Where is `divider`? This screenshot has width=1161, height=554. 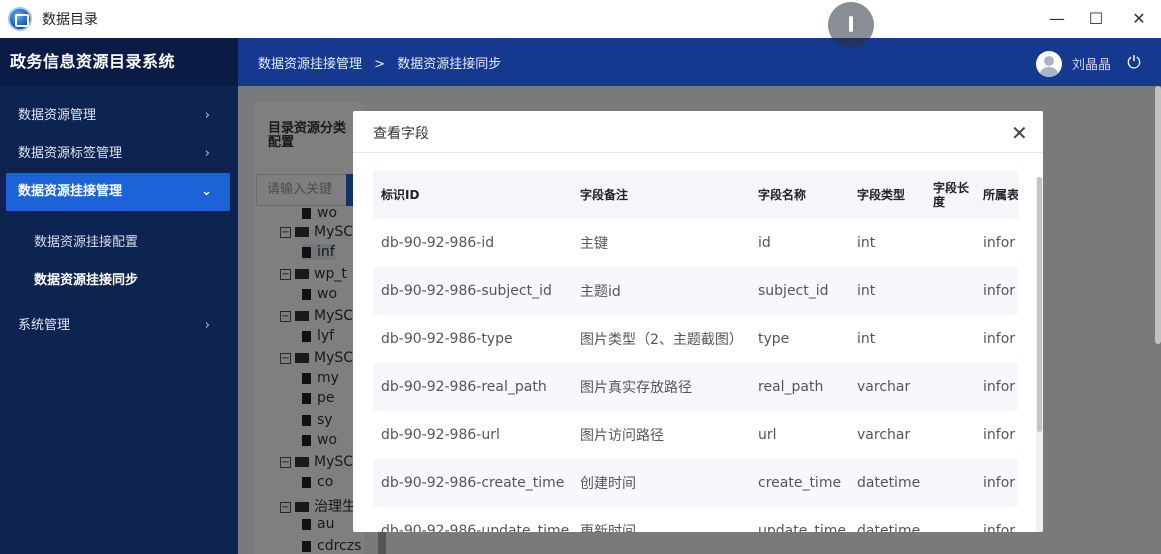 divider is located at coordinates (698, 152).